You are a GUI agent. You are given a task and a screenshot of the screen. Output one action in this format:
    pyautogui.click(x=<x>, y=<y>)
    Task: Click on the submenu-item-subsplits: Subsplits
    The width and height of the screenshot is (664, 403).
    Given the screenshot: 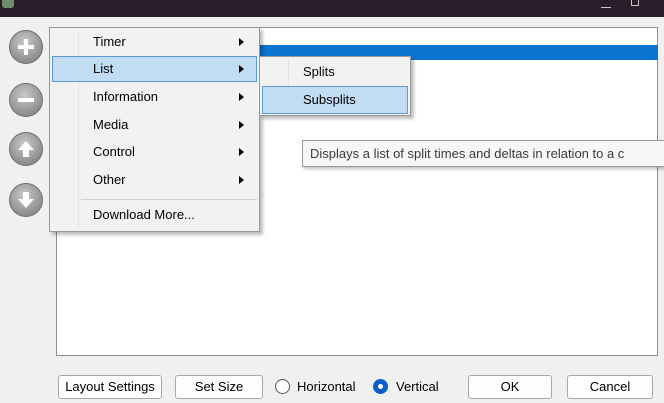 What is the action you would take?
    pyautogui.click(x=335, y=100)
    